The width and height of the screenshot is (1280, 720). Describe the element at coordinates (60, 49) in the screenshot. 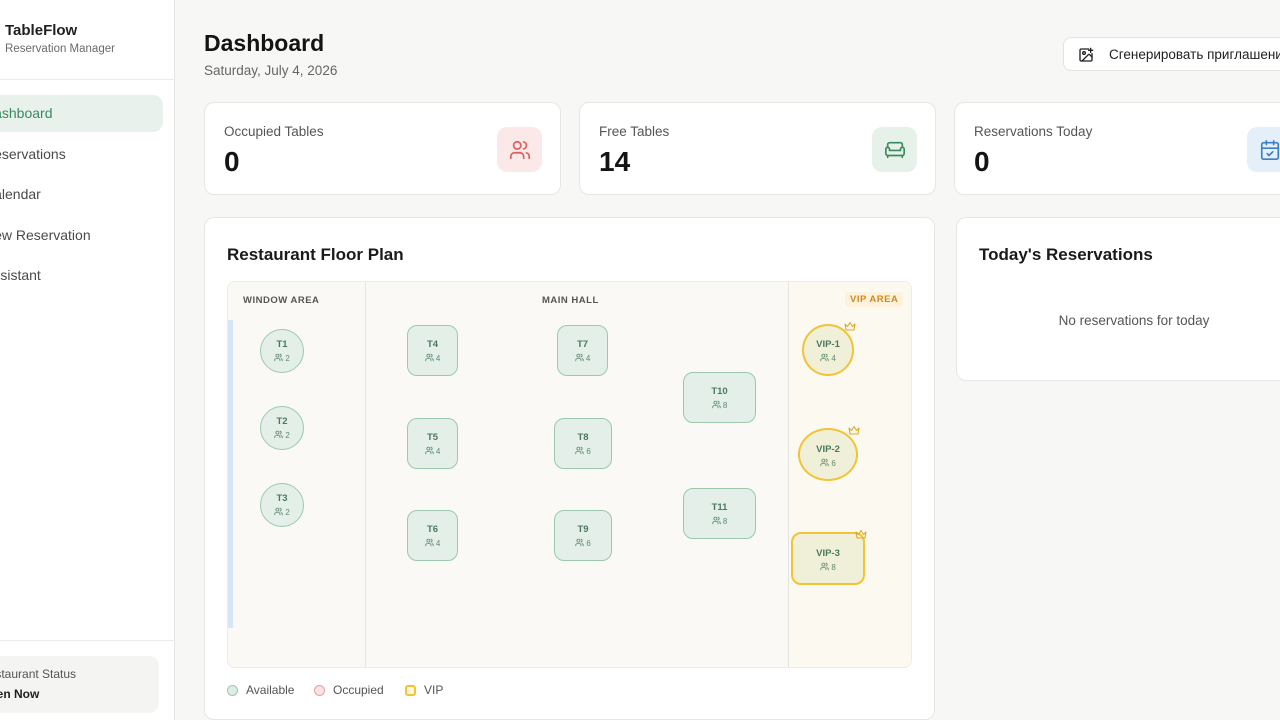

I see `brand-subtitle: Reservation Manager` at that location.